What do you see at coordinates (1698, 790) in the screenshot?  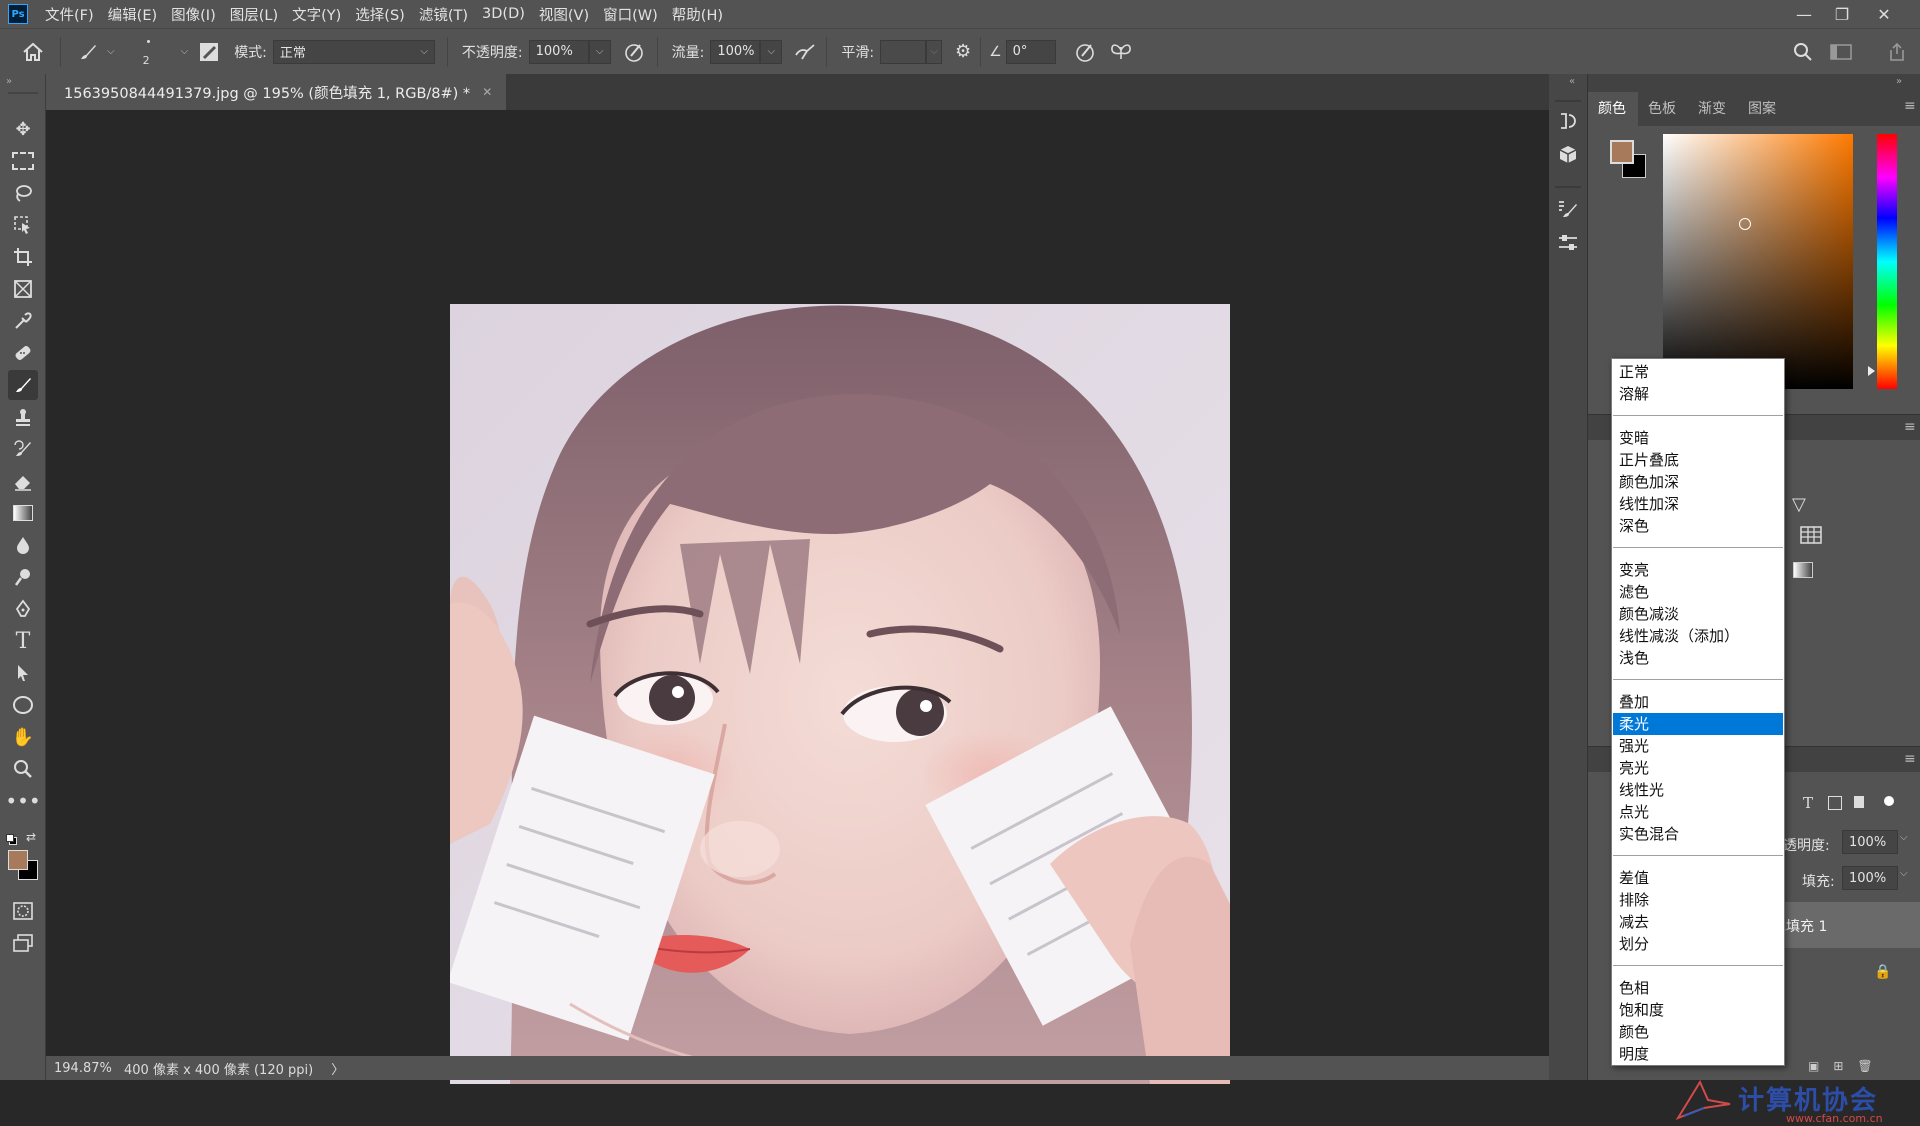 I see `blend-linear-light: 线性光` at bounding box center [1698, 790].